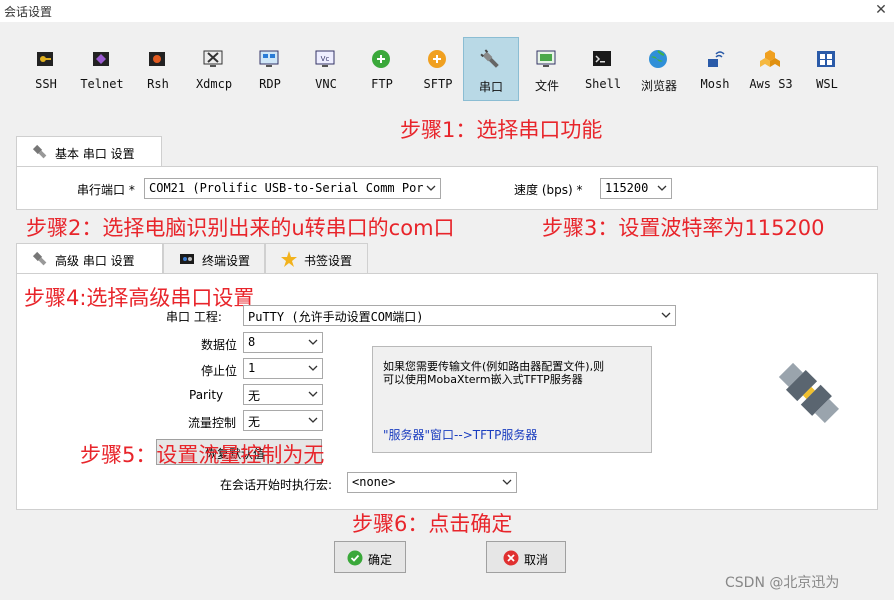 The width and height of the screenshot is (894, 600). I want to click on close-button: ✕, so click(881, 10).